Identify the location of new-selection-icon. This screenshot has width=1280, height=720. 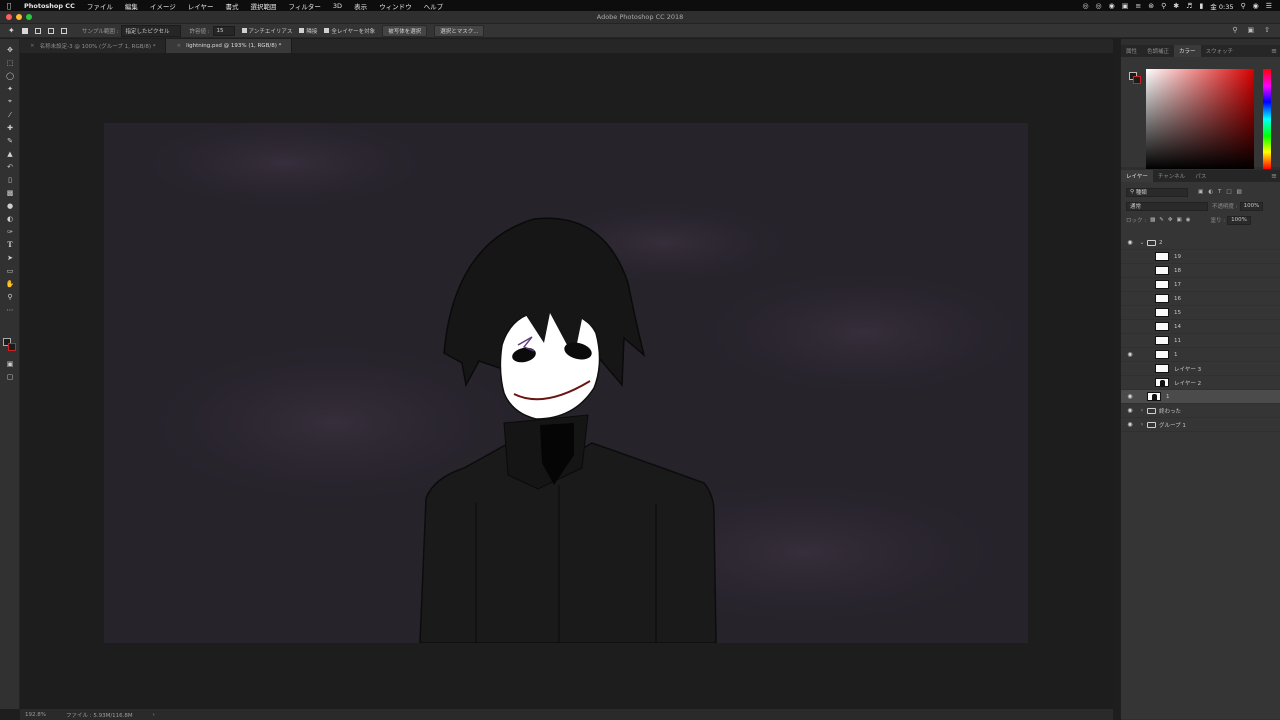
(25, 30).